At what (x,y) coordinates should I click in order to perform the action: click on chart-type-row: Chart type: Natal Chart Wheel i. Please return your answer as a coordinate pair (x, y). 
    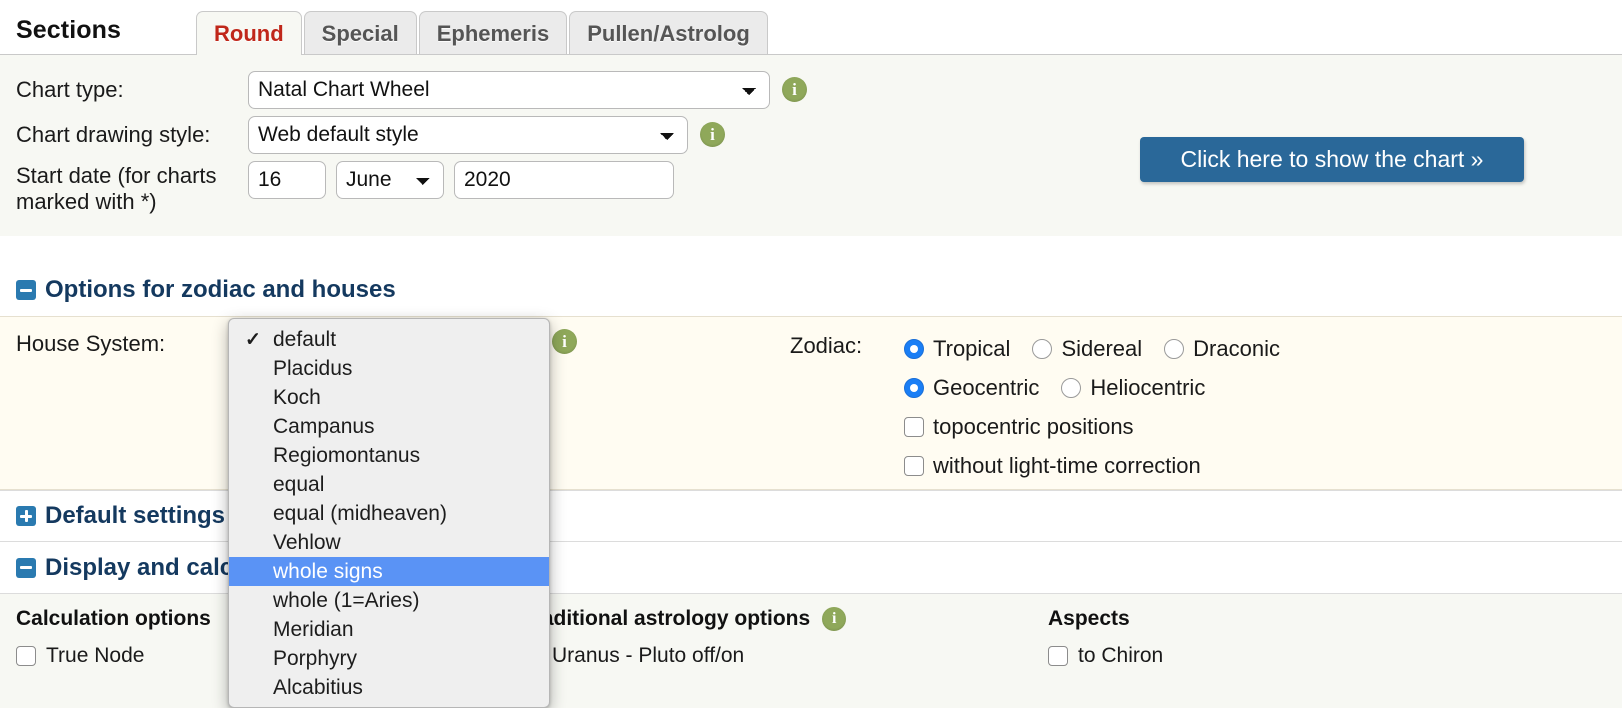
    Looking at the image, I should click on (411, 89).